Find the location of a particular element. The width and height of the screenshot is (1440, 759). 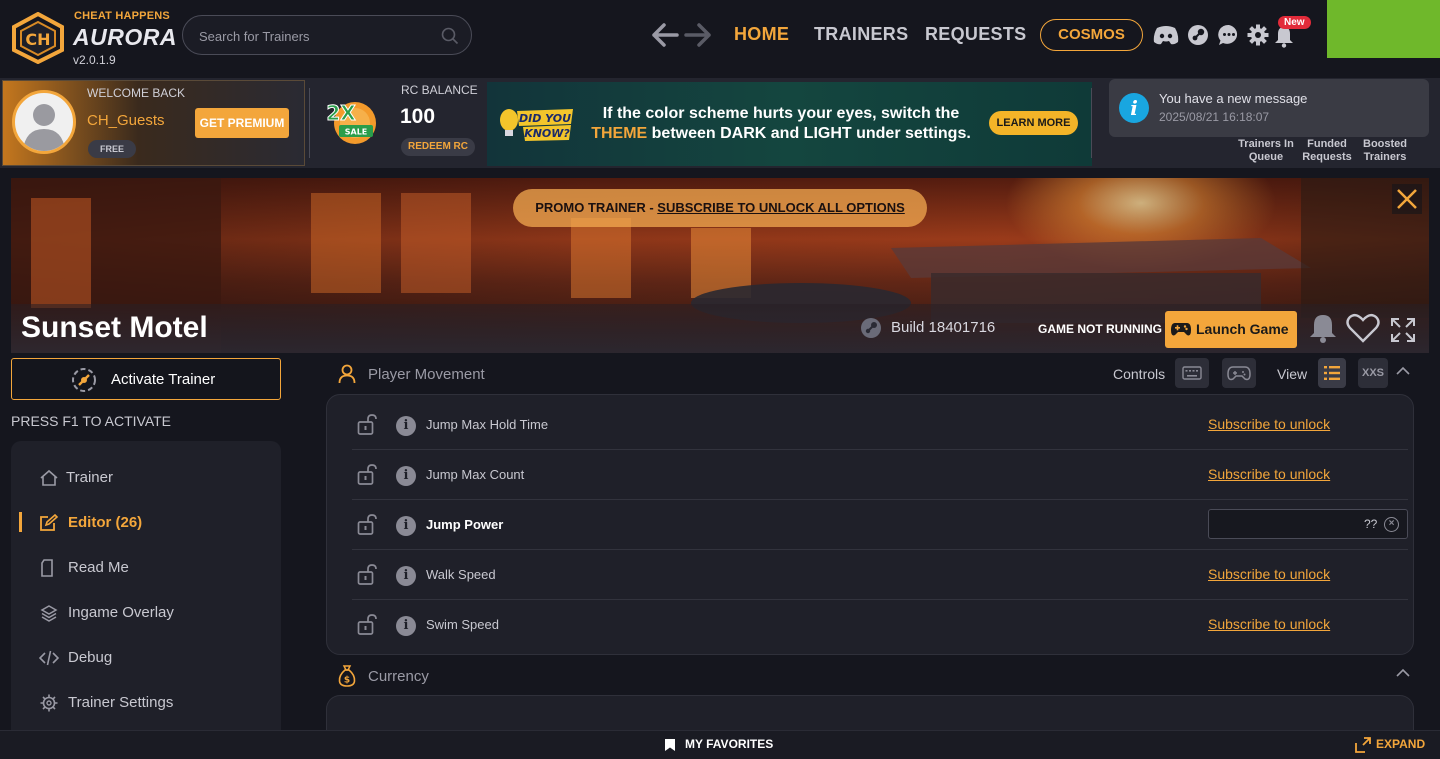

nav-requests: REQUESTS is located at coordinates (975, 34).